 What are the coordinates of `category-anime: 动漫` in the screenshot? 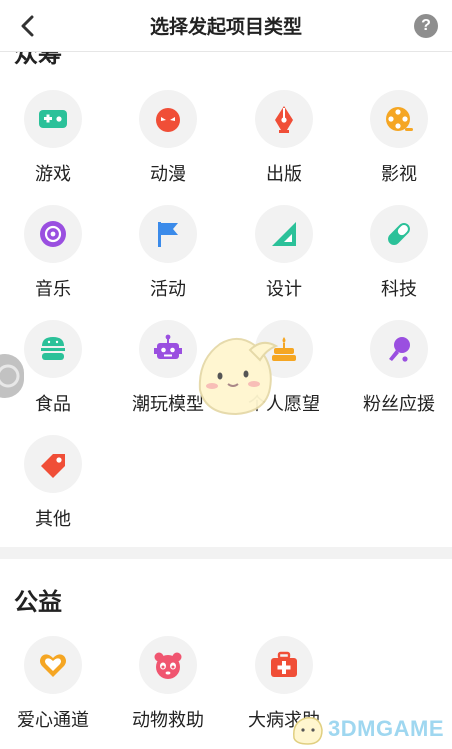 It's located at (171, 147).